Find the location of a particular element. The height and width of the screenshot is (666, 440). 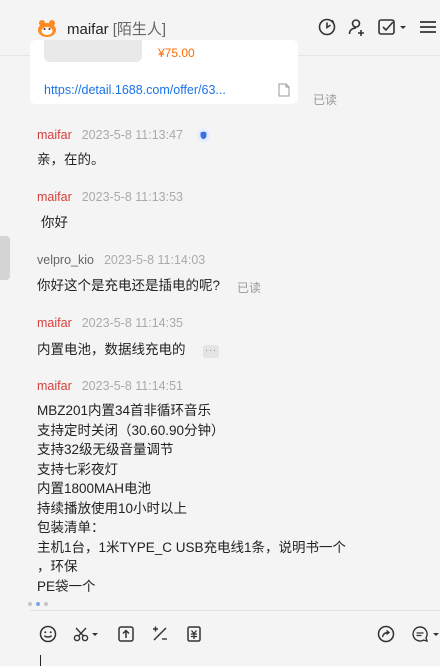

message-line: 支持七彩夜灯 is located at coordinates (77, 469).